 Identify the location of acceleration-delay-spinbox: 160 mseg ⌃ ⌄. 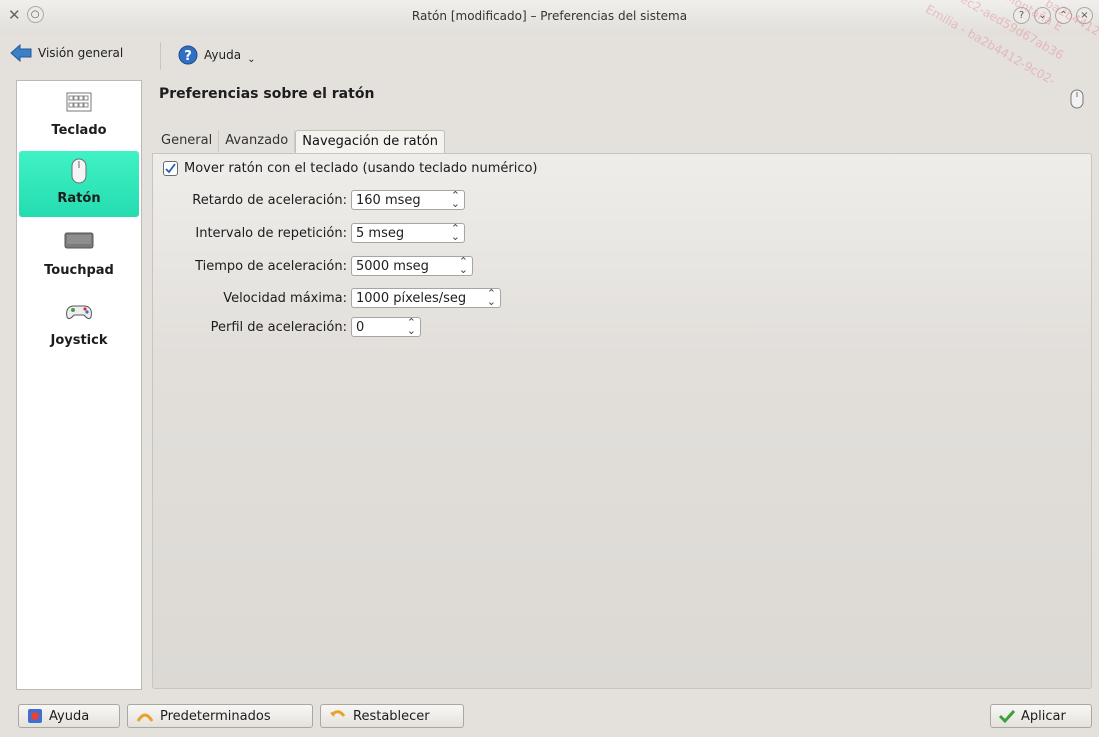
(408, 200).